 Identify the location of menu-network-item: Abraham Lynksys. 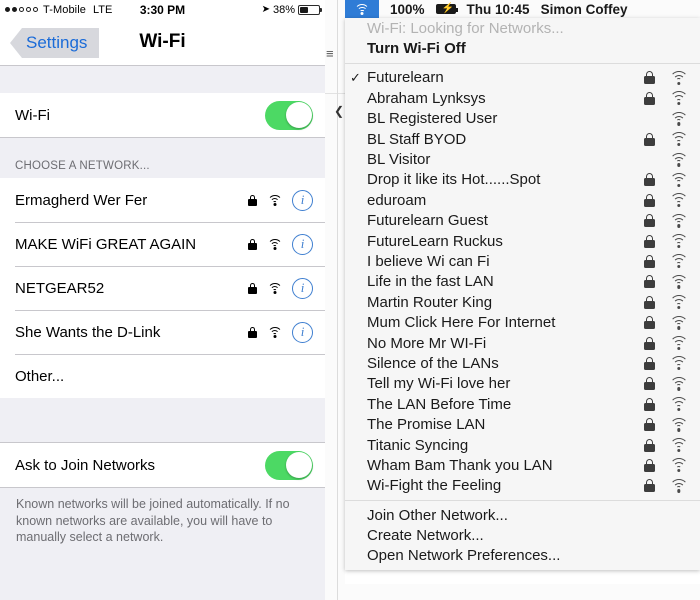
(522, 98).